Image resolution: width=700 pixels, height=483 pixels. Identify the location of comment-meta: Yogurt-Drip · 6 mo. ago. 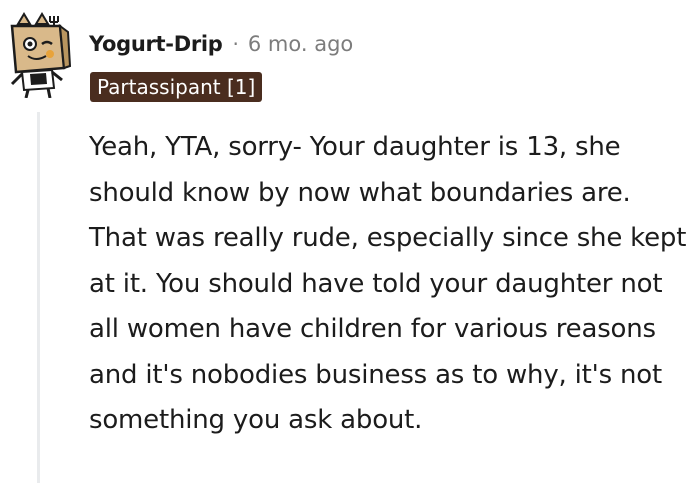
(221, 44).